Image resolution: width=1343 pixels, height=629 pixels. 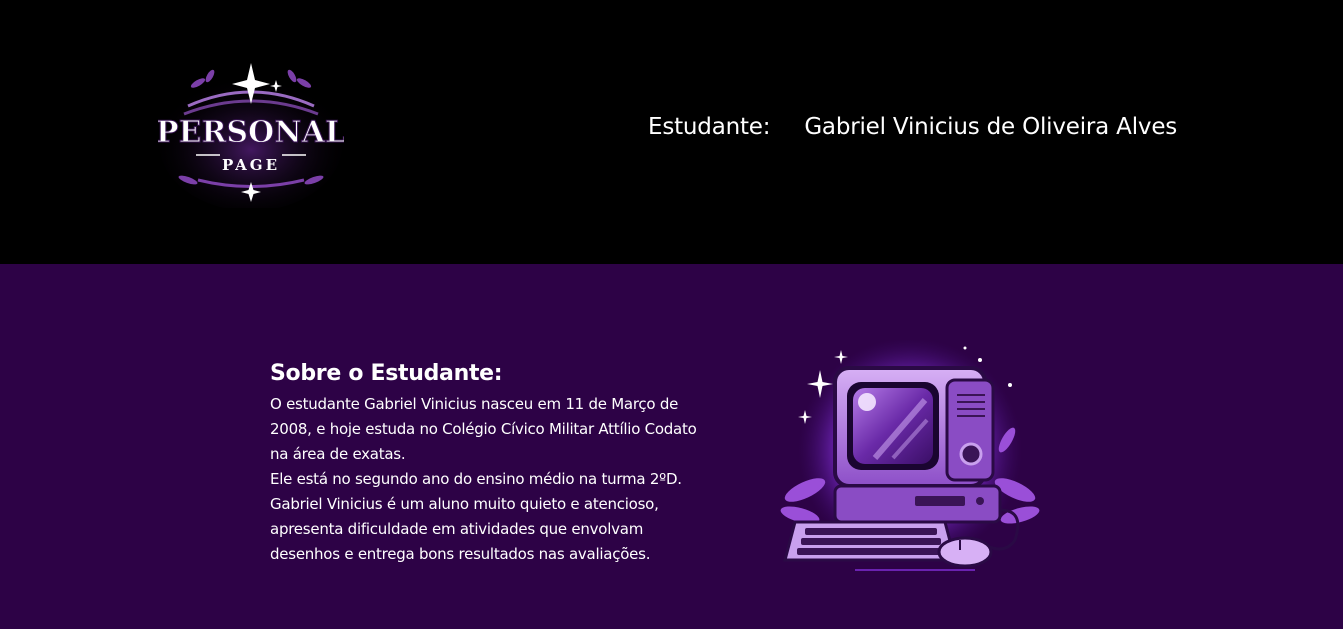 What do you see at coordinates (910, 455) in the screenshot?
I see `retro-computer-illustration` at bounding box center [910, 455].